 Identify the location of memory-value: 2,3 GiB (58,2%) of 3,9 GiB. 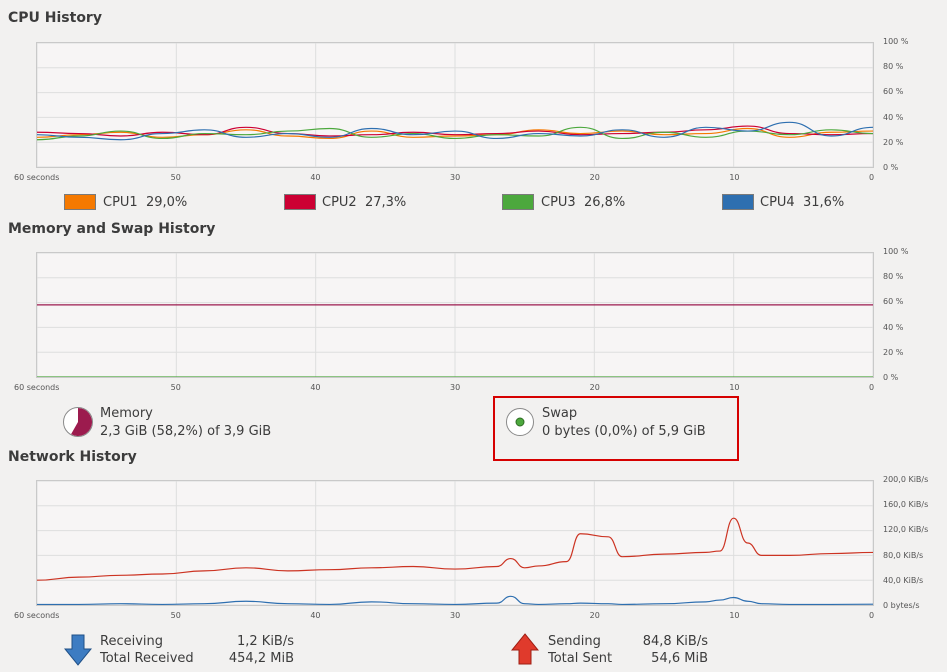
(186, 431).